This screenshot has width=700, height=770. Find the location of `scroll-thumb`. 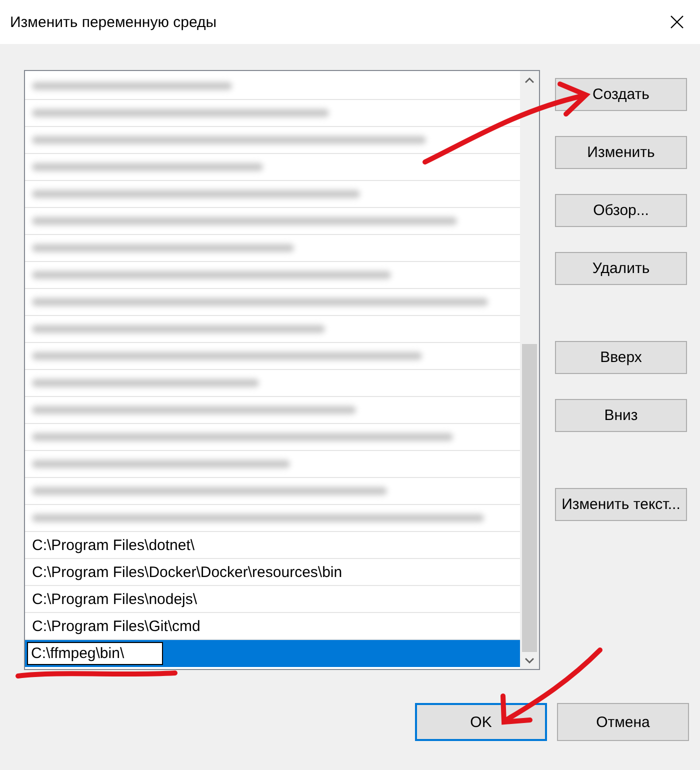

scroll-thumb is located at coordinates (529, 498).